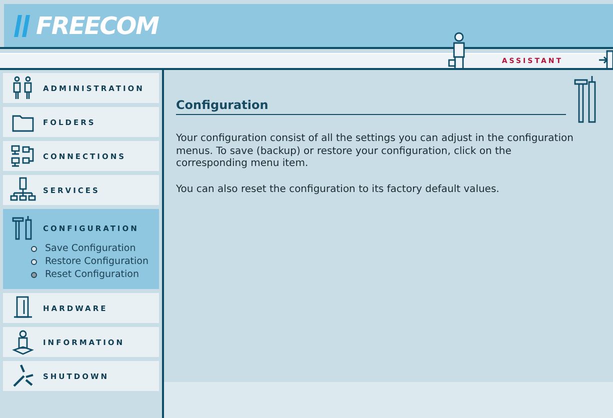 This screenshot has height=418, width=613. I want to click on submenu-link: Reset Configuration, so click(99, 275).